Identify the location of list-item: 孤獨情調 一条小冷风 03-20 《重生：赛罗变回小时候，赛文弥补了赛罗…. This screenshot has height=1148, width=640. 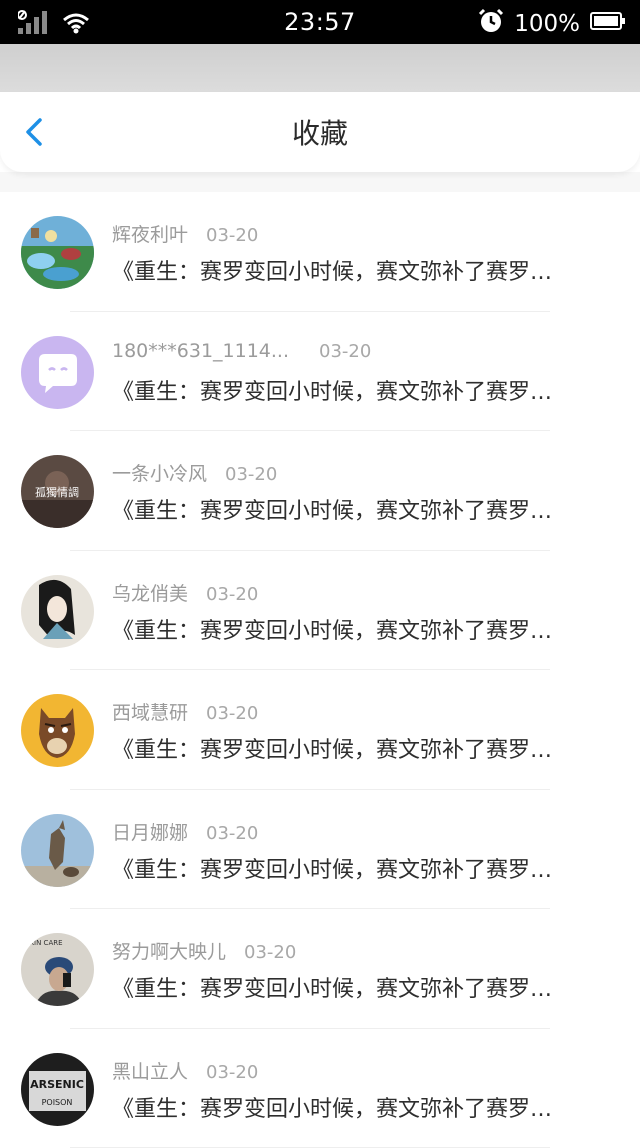
(320, 491).